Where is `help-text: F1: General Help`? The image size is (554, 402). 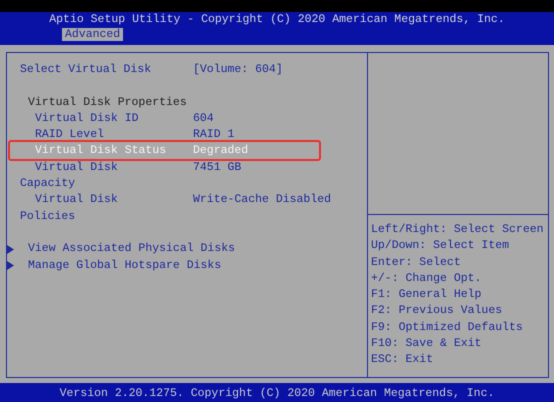 help-text: F1: General Help is located at coordinates (426, 295).